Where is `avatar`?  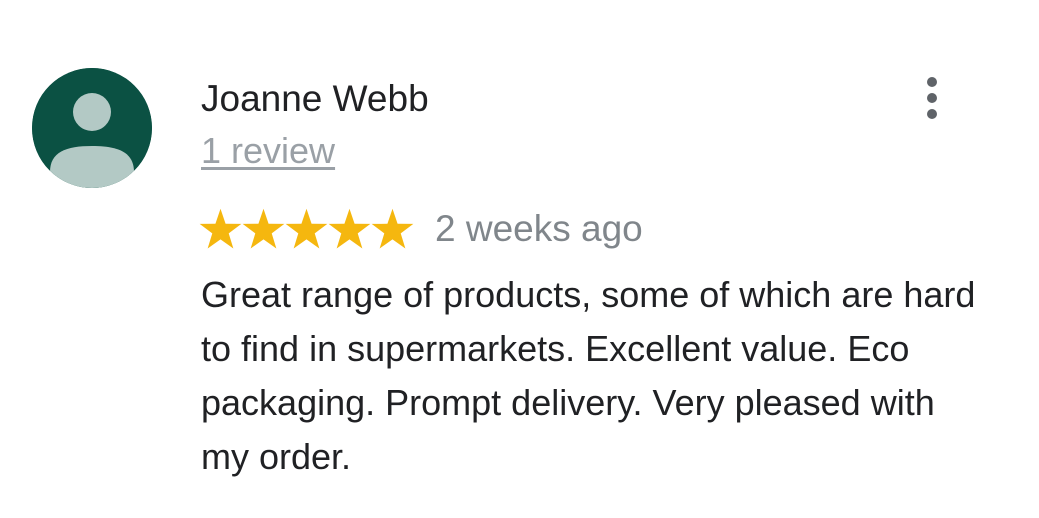
avatar is located at coordinates (92, 128).